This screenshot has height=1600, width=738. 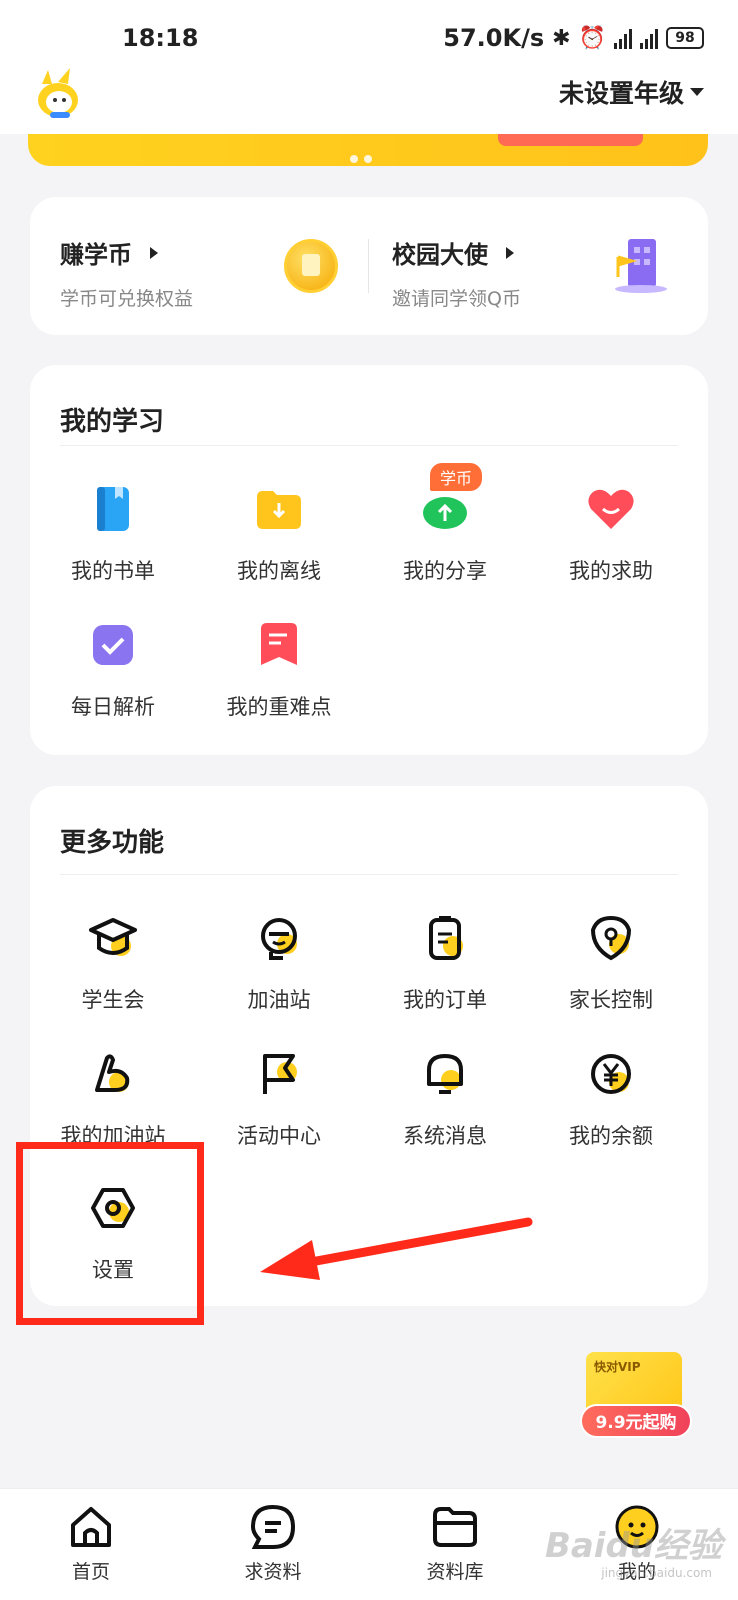 What do you see at coordinates (112, 843) in the screenshot?
I see `section-title: 更多功能` at bounding box center [112, 843].